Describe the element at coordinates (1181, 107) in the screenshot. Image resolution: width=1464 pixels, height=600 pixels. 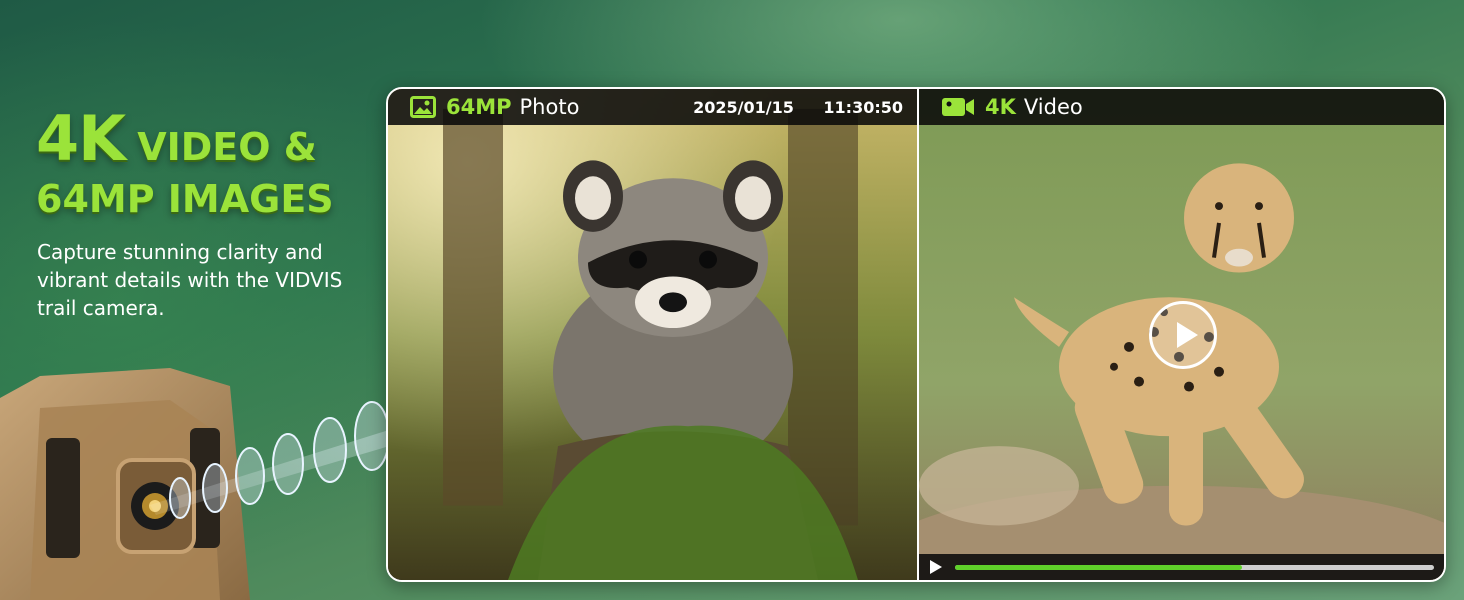
I see `video-topbar: 4K Video` at that location.